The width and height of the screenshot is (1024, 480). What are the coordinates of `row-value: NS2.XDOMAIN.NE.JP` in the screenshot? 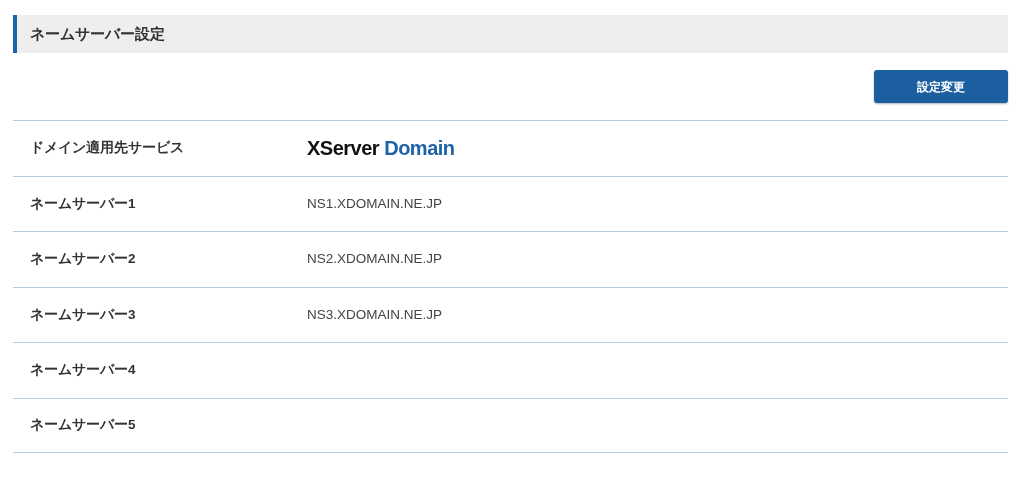 It's located at (375, 259).